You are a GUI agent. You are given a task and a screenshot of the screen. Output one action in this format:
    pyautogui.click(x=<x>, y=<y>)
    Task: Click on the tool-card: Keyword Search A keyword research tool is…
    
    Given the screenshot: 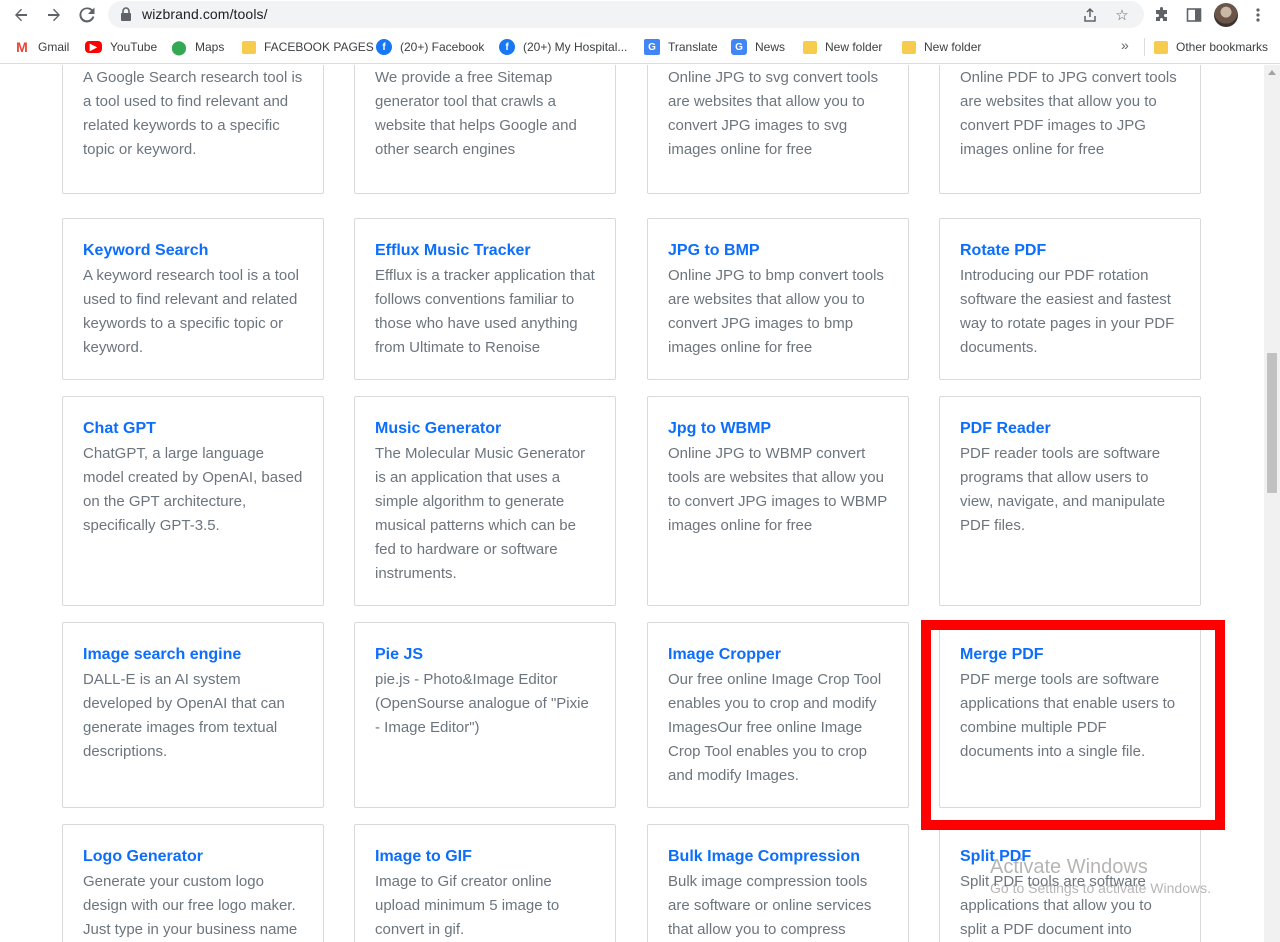 What is the action you would take?
    pyautogui.click(x=193, y=299)
    